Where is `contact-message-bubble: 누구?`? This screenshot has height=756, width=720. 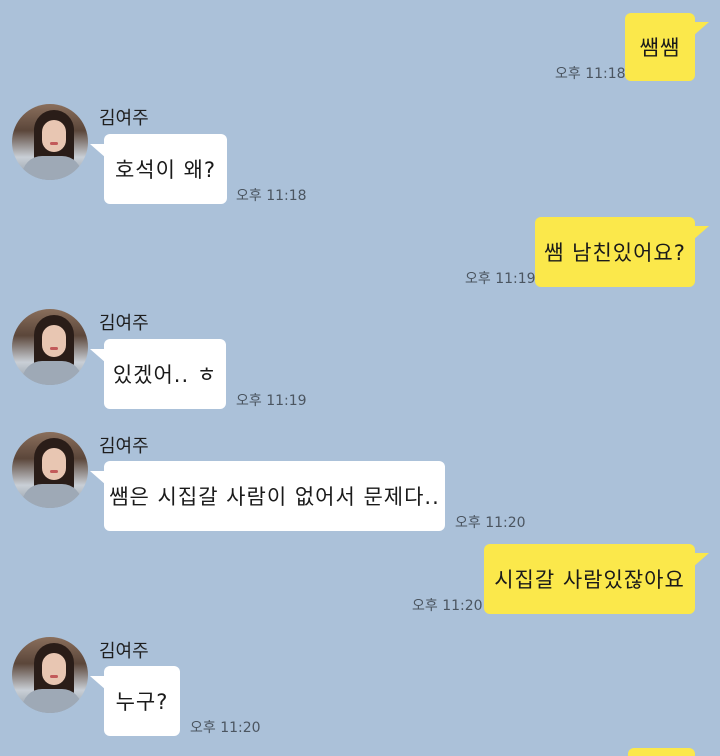 contact-message-bubble: 누구? is located at coordinates (142, 701).